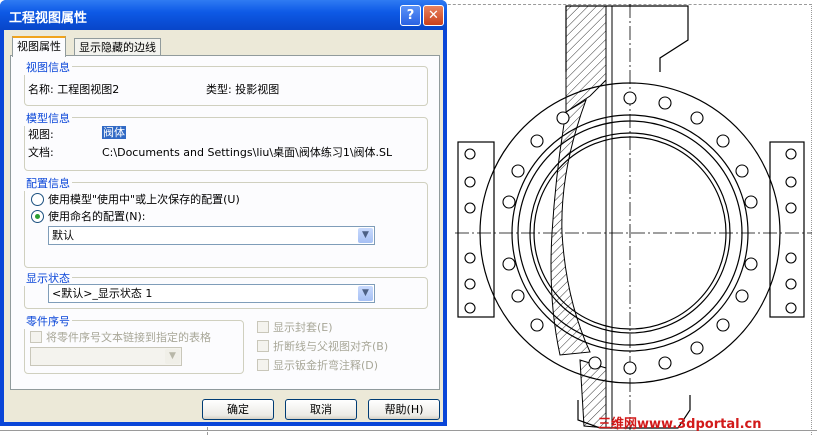 This screenshot has height=437, width=817. Describe the element at coordinates (41, 152) in the screenshot. I see `model-doc-label: 文档:` at that location.